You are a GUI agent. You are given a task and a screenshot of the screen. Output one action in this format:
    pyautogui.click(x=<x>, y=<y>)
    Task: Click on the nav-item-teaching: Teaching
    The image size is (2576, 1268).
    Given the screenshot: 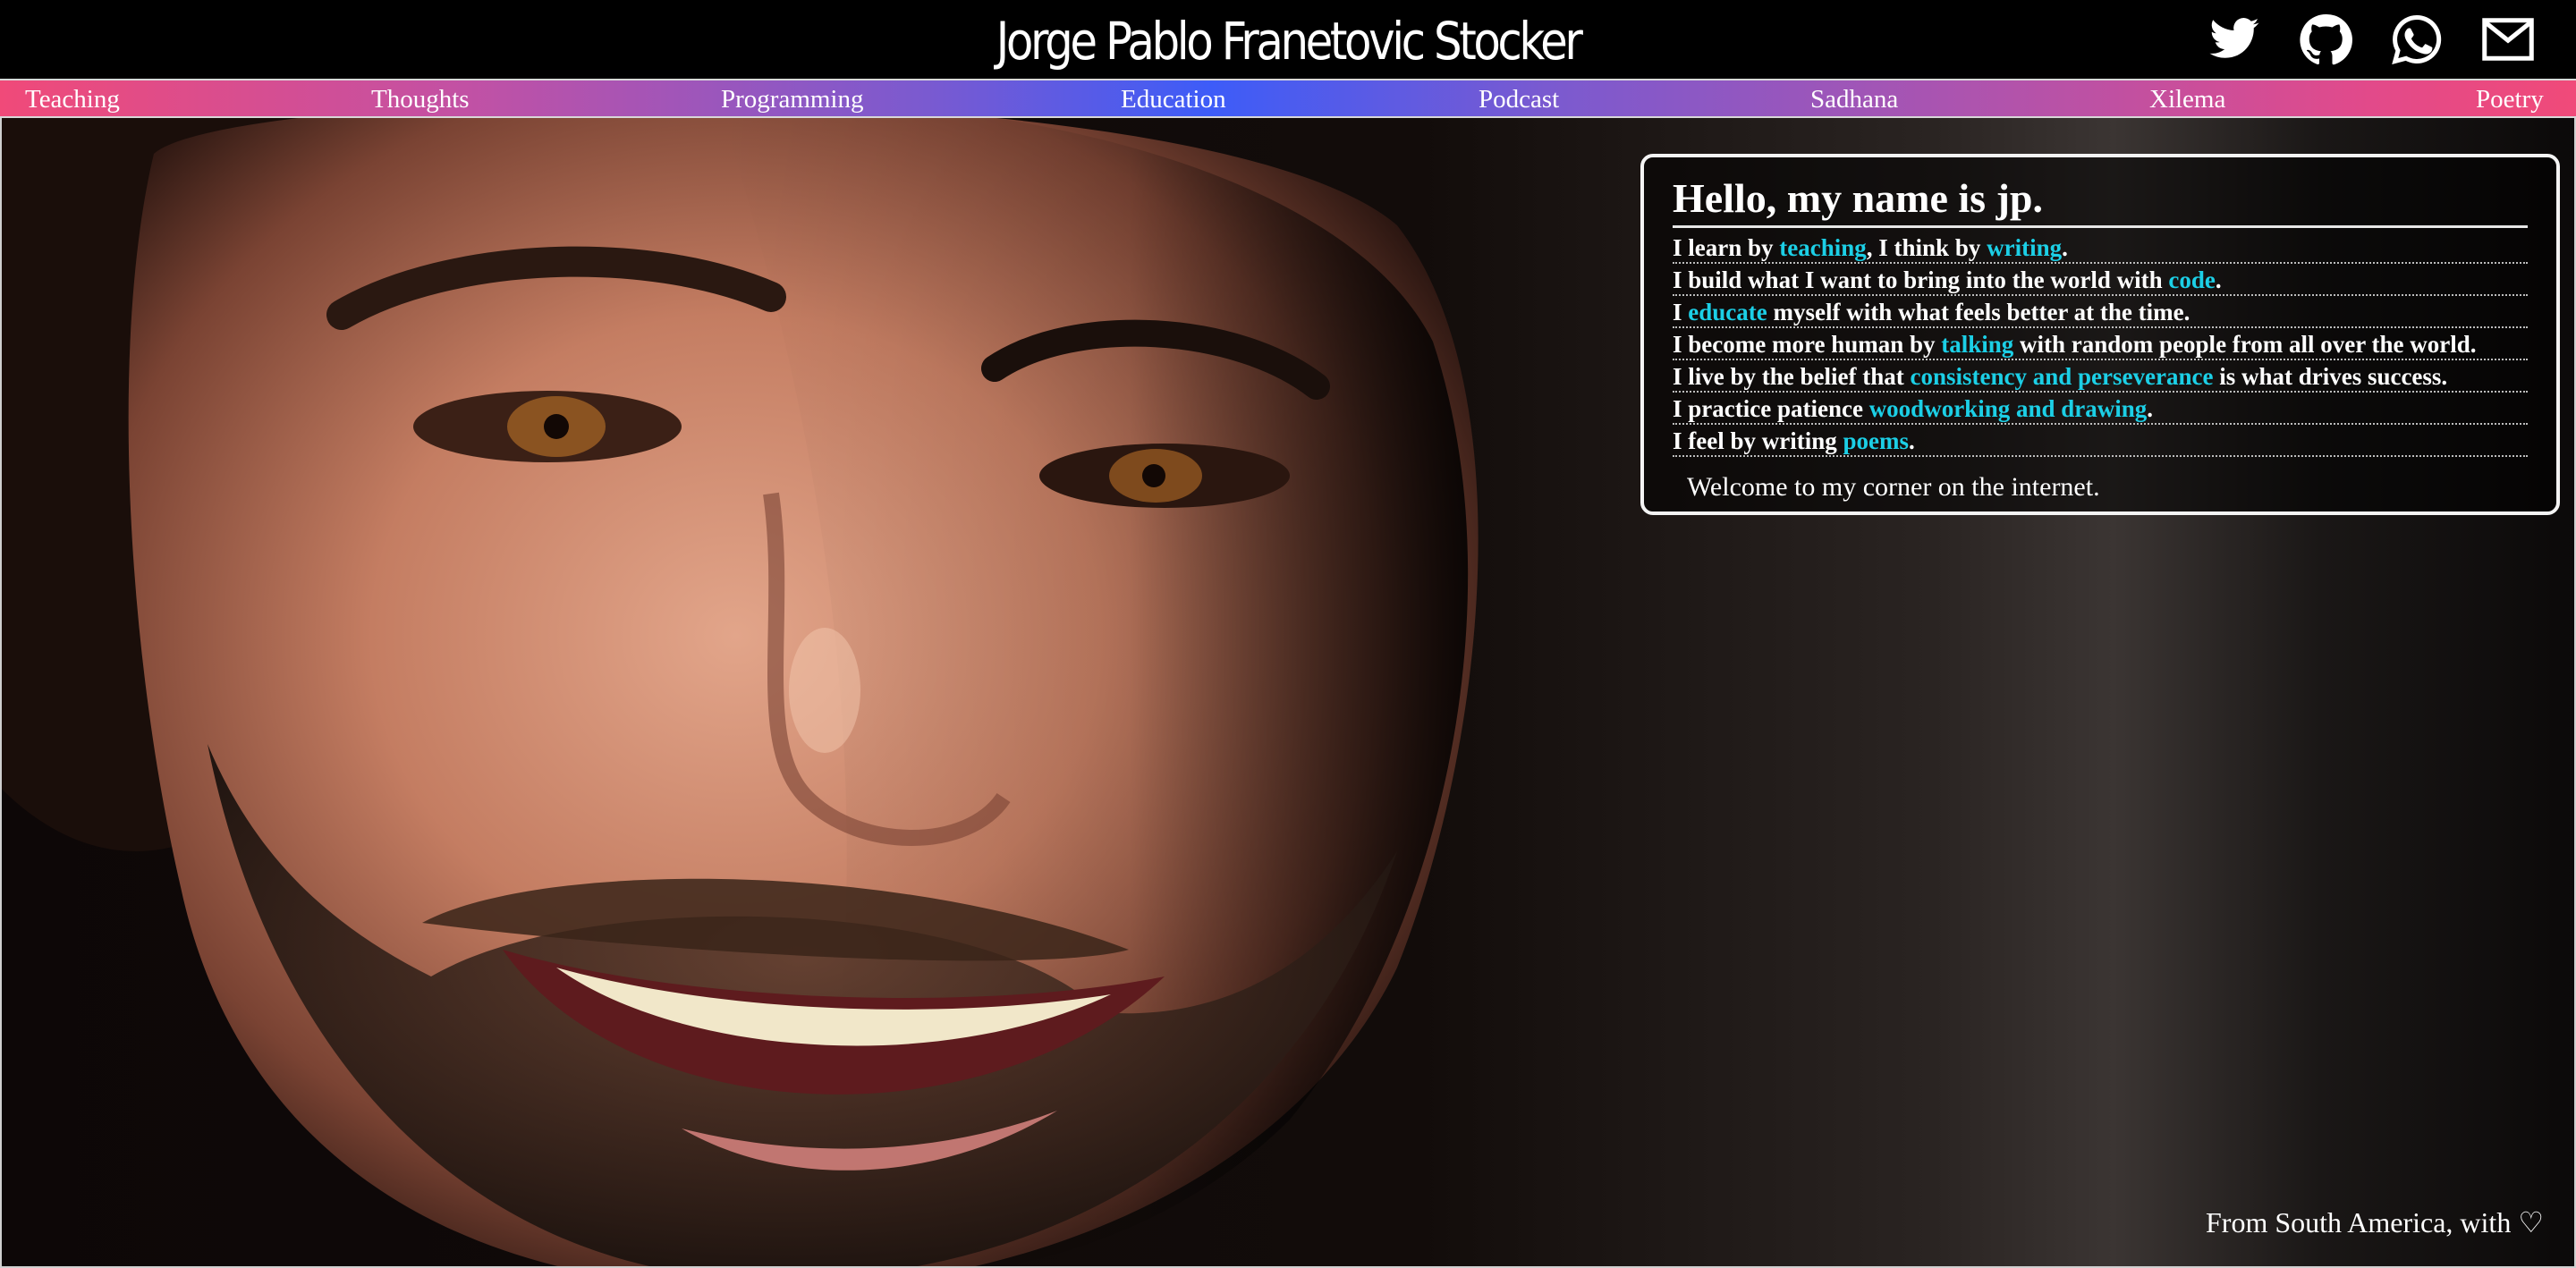 What is the action you would take?
    pyautogui.click(x=72, y=98)
    